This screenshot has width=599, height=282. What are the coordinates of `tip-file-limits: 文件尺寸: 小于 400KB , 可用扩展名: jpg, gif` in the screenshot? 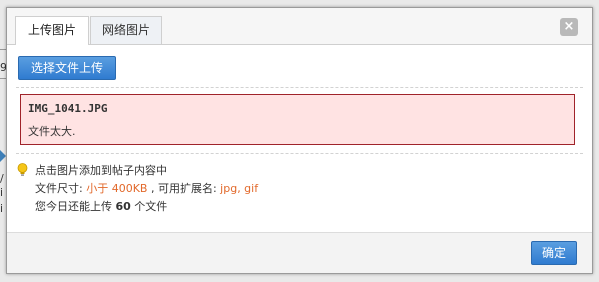 It's located at (146, 188).